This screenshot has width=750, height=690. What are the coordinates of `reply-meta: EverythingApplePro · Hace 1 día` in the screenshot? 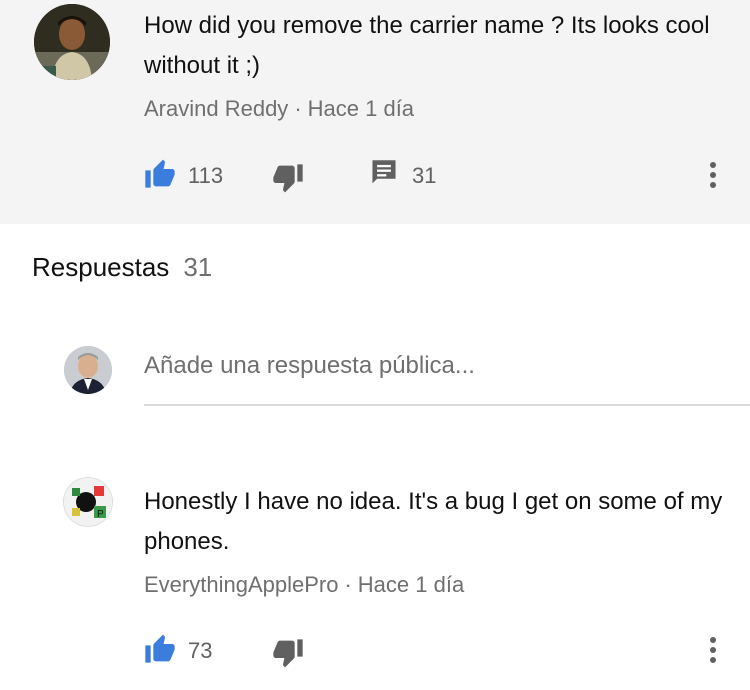 It's located at (304, 585).